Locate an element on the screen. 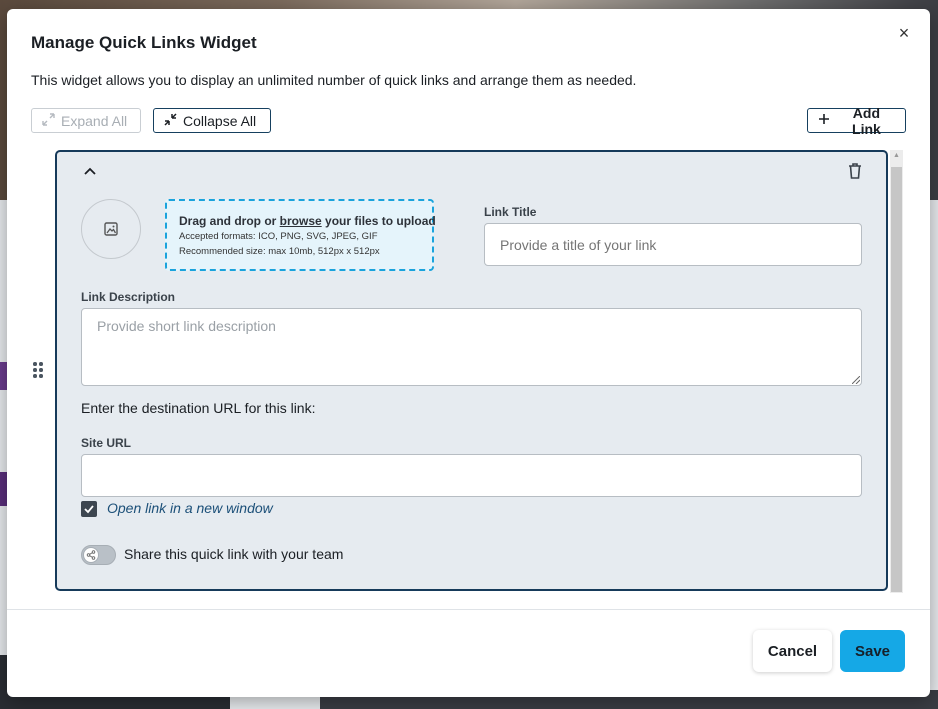 Image resolution: width=938 pixels, height=709 pixels. collapse-all-label: Collapse All is located at coordinates (220, 120).